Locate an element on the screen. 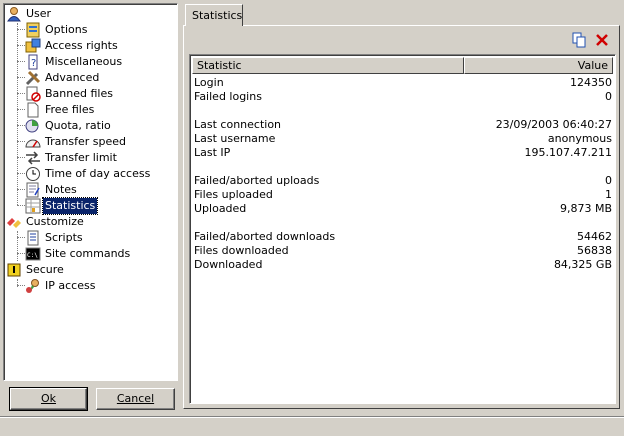  status-bar is located at coordinates (312, 426).